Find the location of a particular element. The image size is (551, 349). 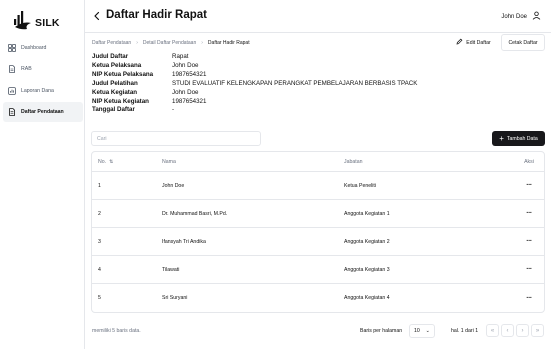

last-page-button: » is located at coordinates (537, 330).